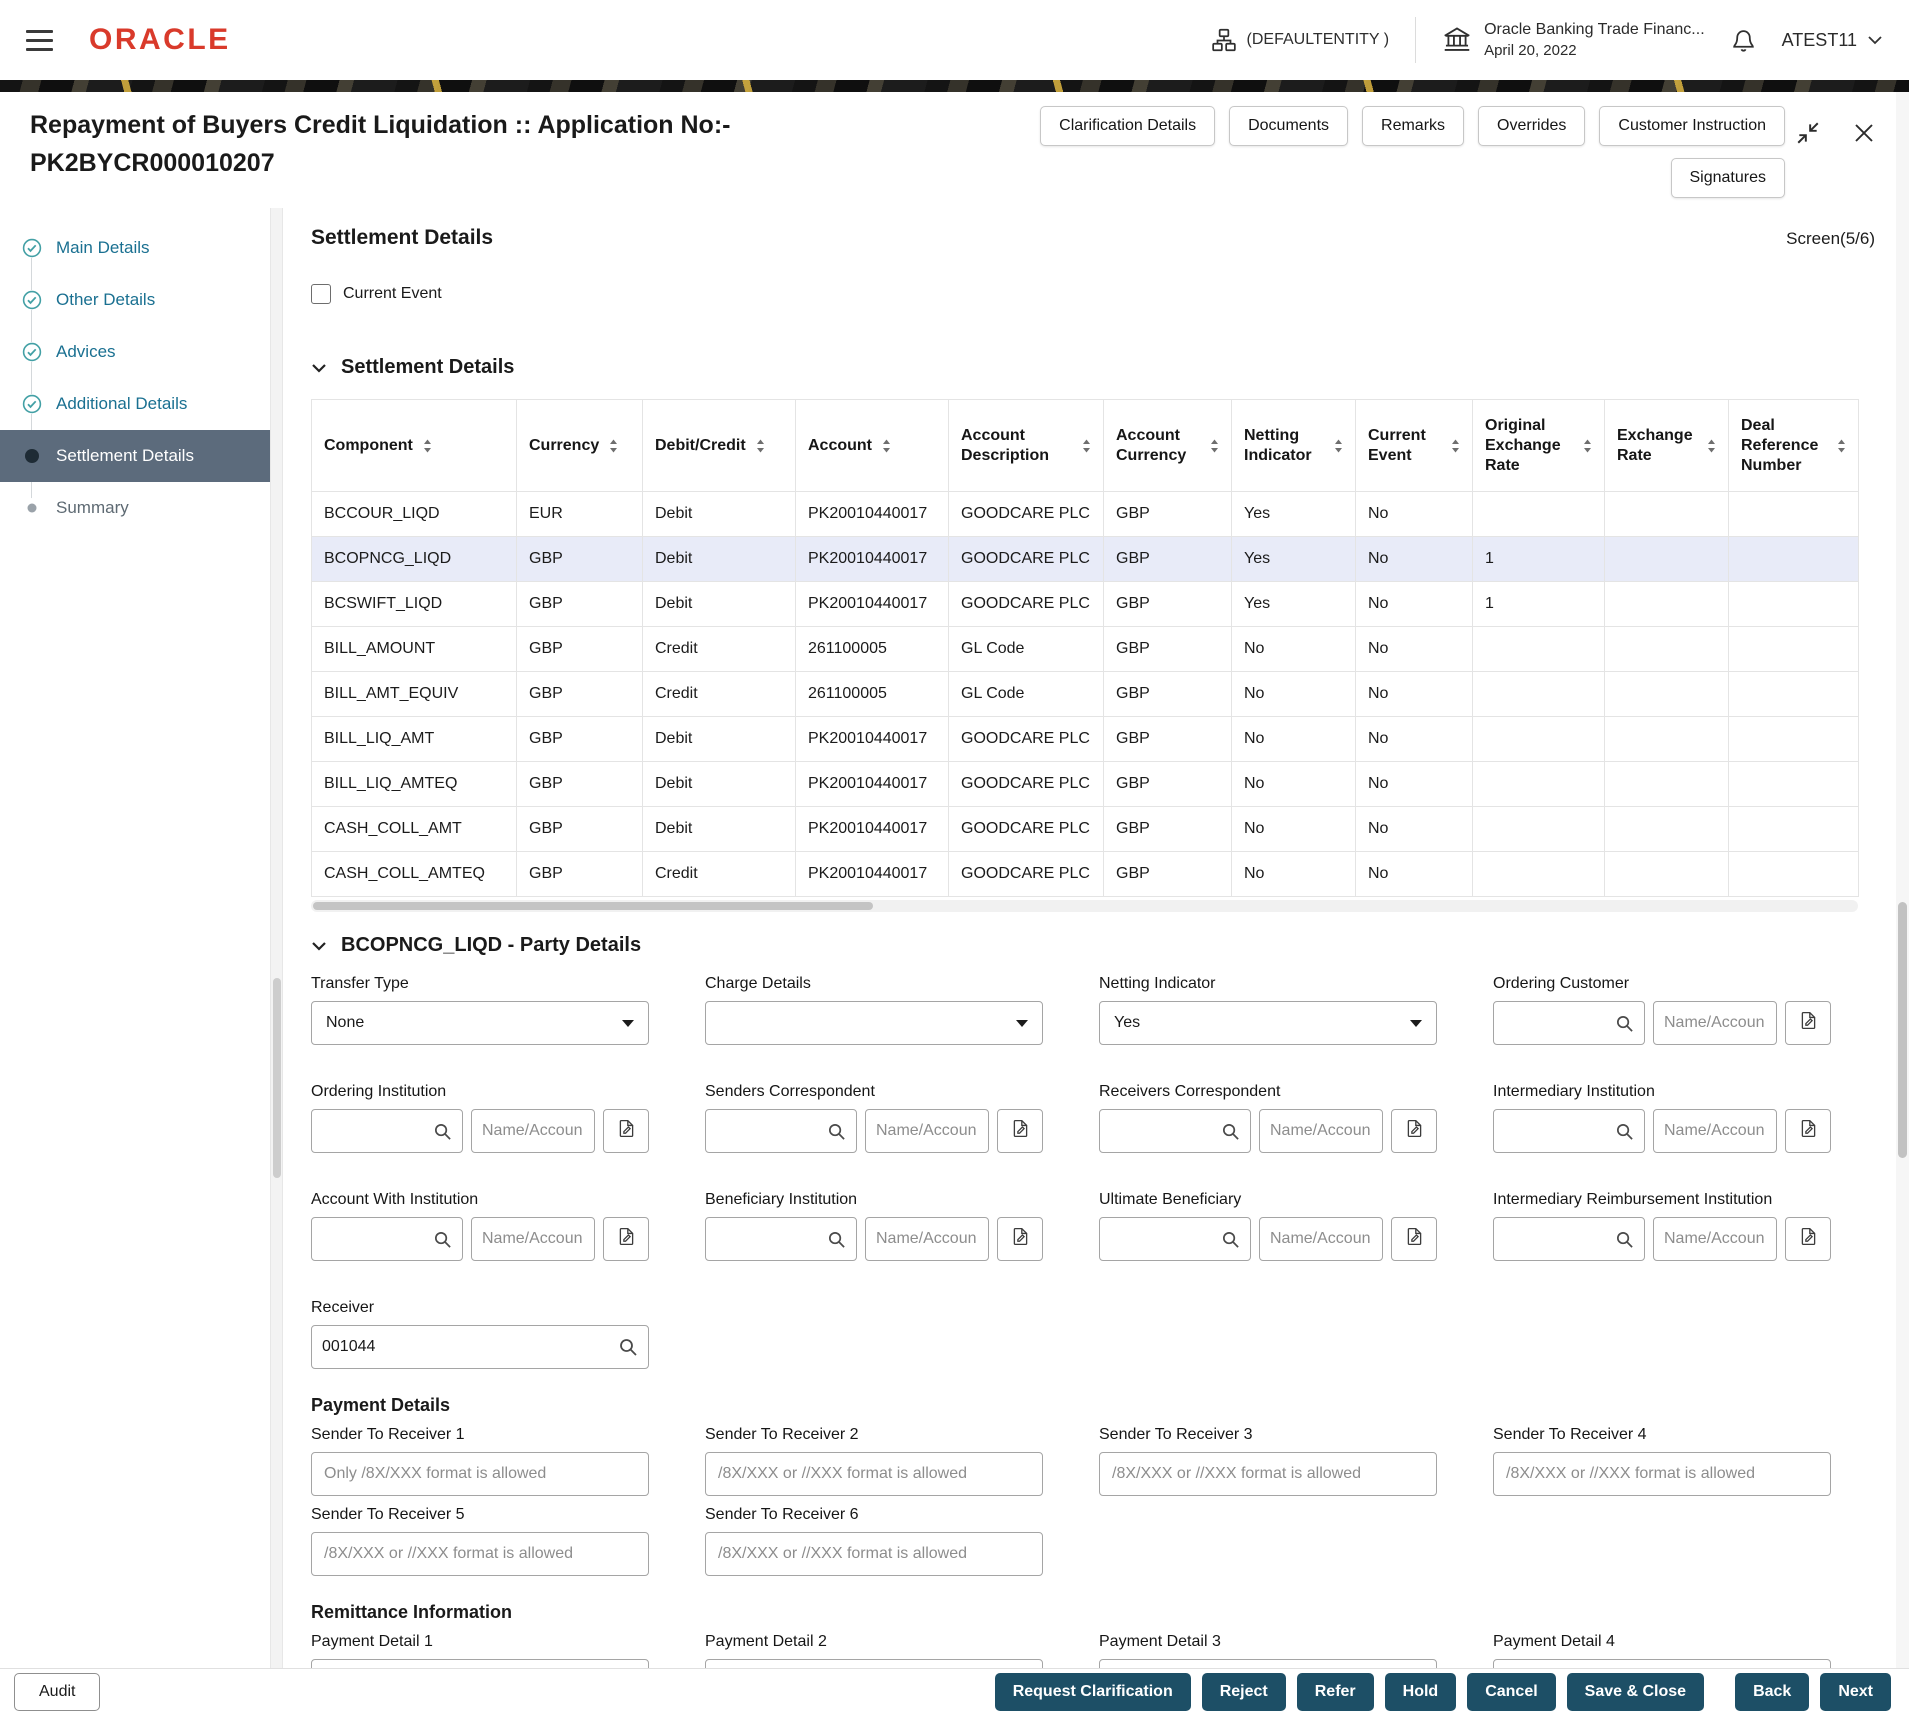 Image resolution: width=1909 pixels, height=1714 pixels. I want to click on clarification-details-button: Clarification Details, so click(1128, 126).